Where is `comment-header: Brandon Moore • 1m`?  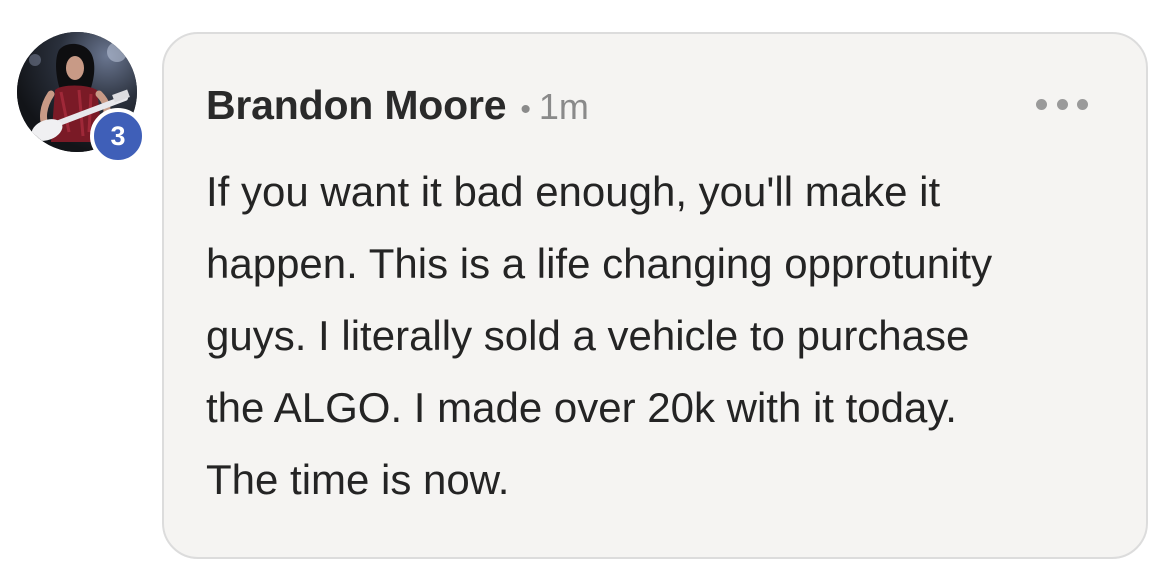
comment-header: Brandon Moore • 1m is located at coordinates (397, 105).